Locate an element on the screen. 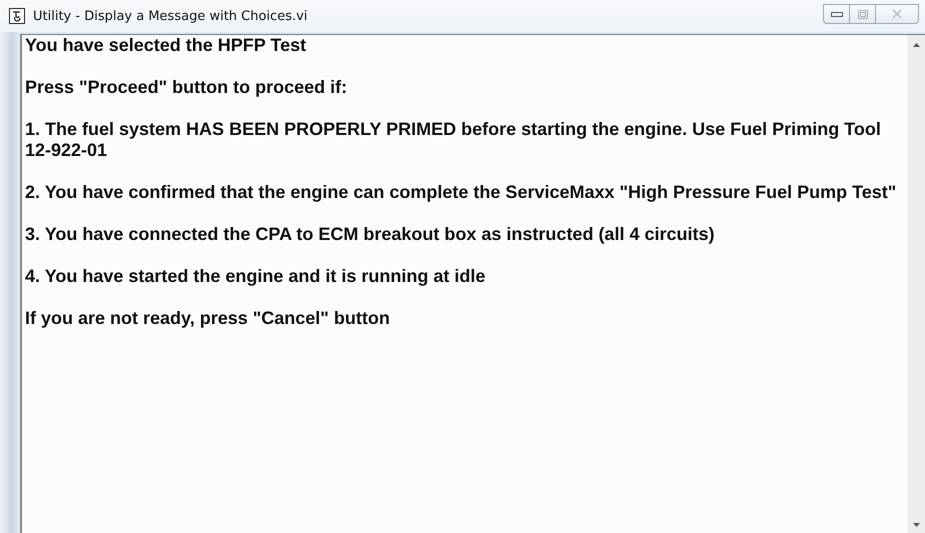 The width and height of the screenshot is (925, 533). message-paragraph: 4. You have started the engine and it is running at idle is located at coordinates (255, 276).